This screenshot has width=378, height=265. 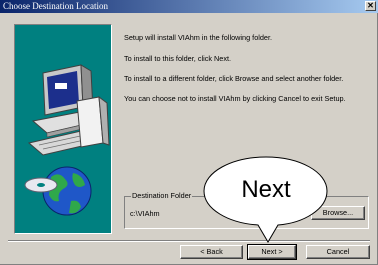 What do you see at coordinates (55, 6) in the screenshot?
I see `window-title: Choose Destination Location` at bounding box center [55, 6].